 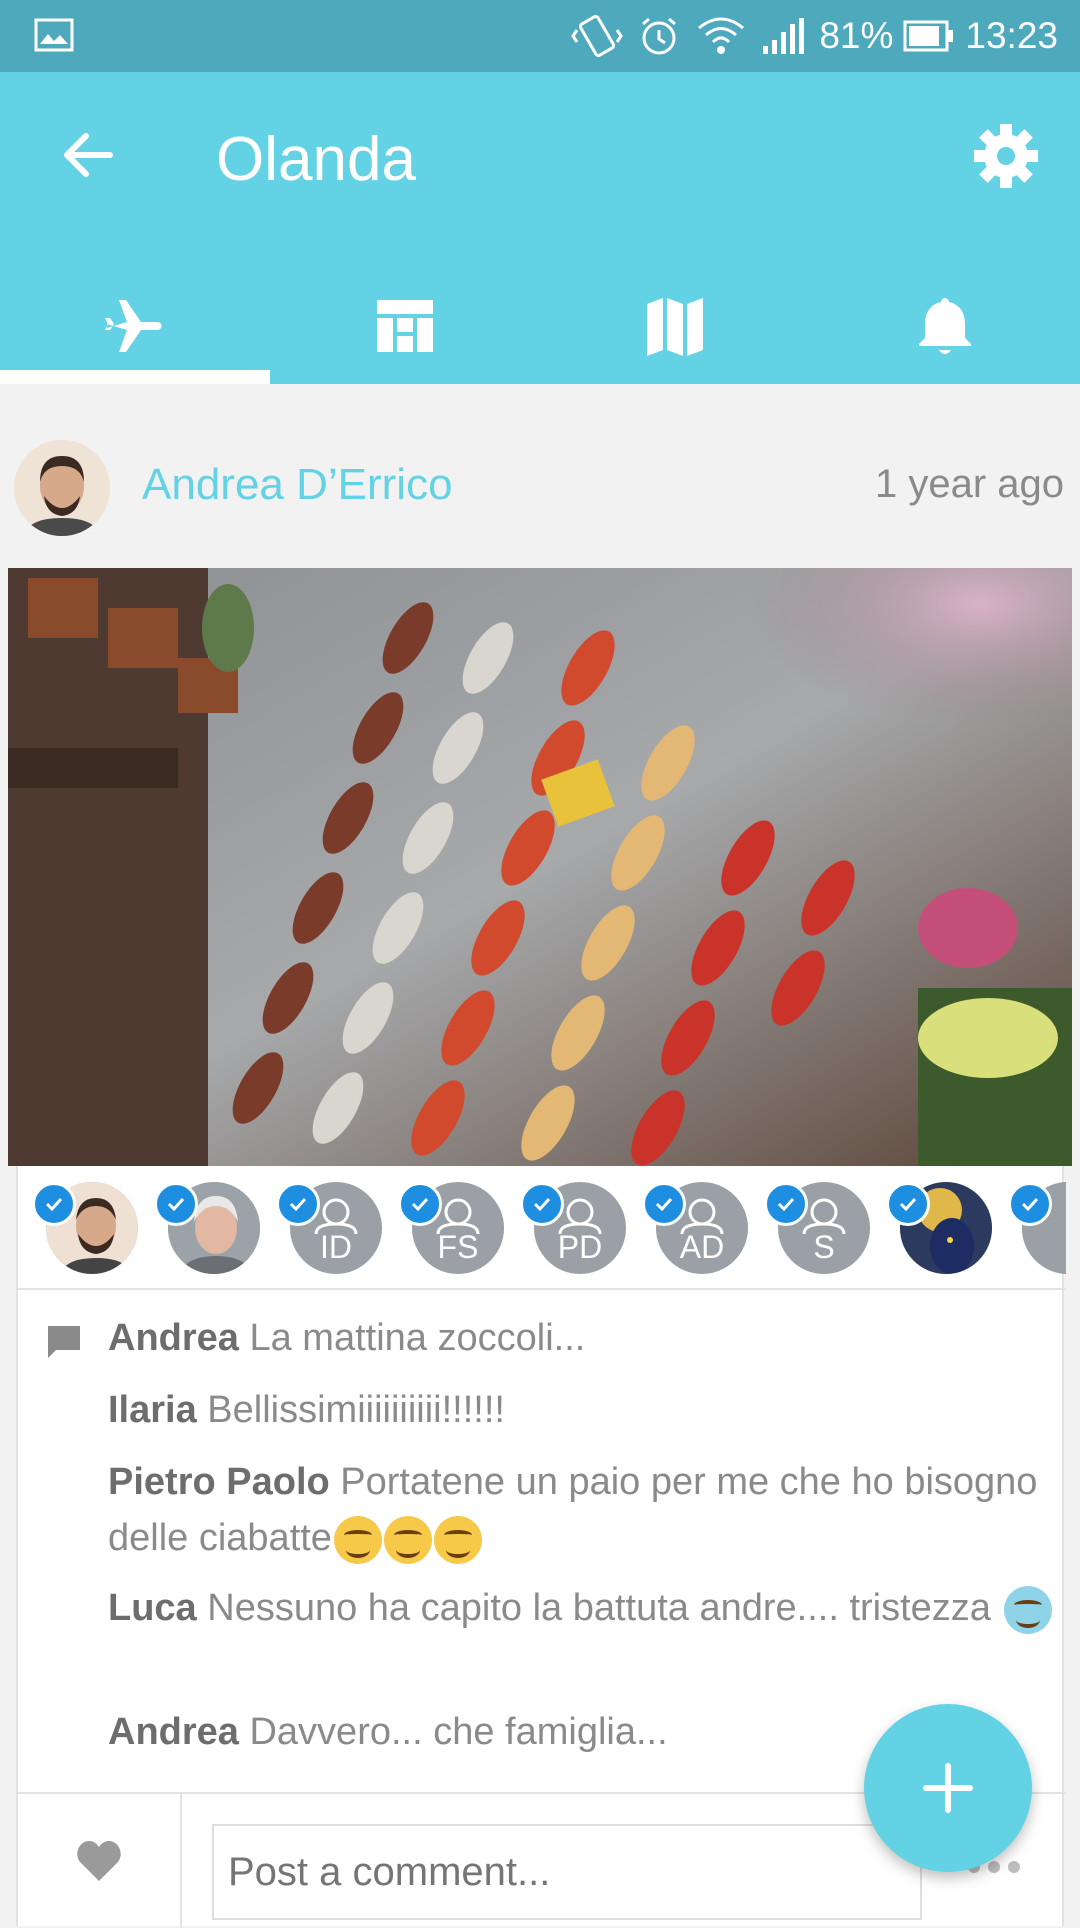 I want to click on comment: Ilaria Bellissimiiiiiiiiii!!!!!!, so click(x=588, y=1410).